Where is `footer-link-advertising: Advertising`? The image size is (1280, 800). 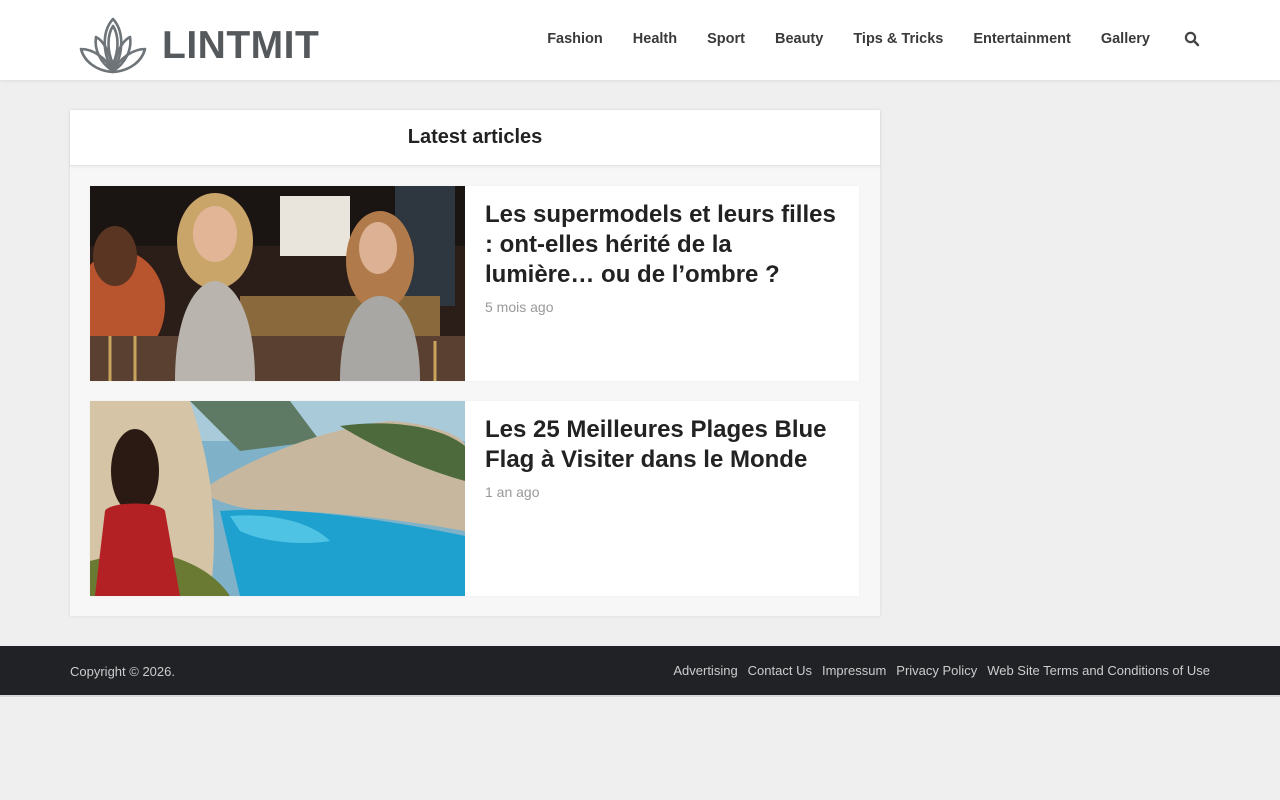
footer-link-advertising: Advertising is located at coordinates (705, 670).